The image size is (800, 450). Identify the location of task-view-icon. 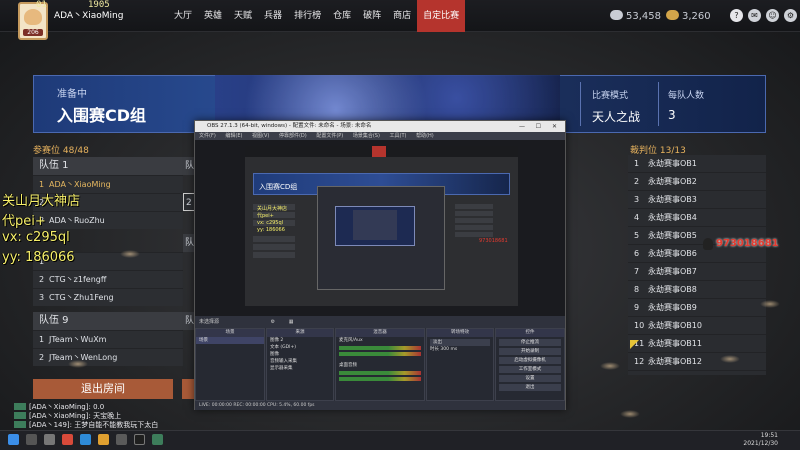
(49, 439).